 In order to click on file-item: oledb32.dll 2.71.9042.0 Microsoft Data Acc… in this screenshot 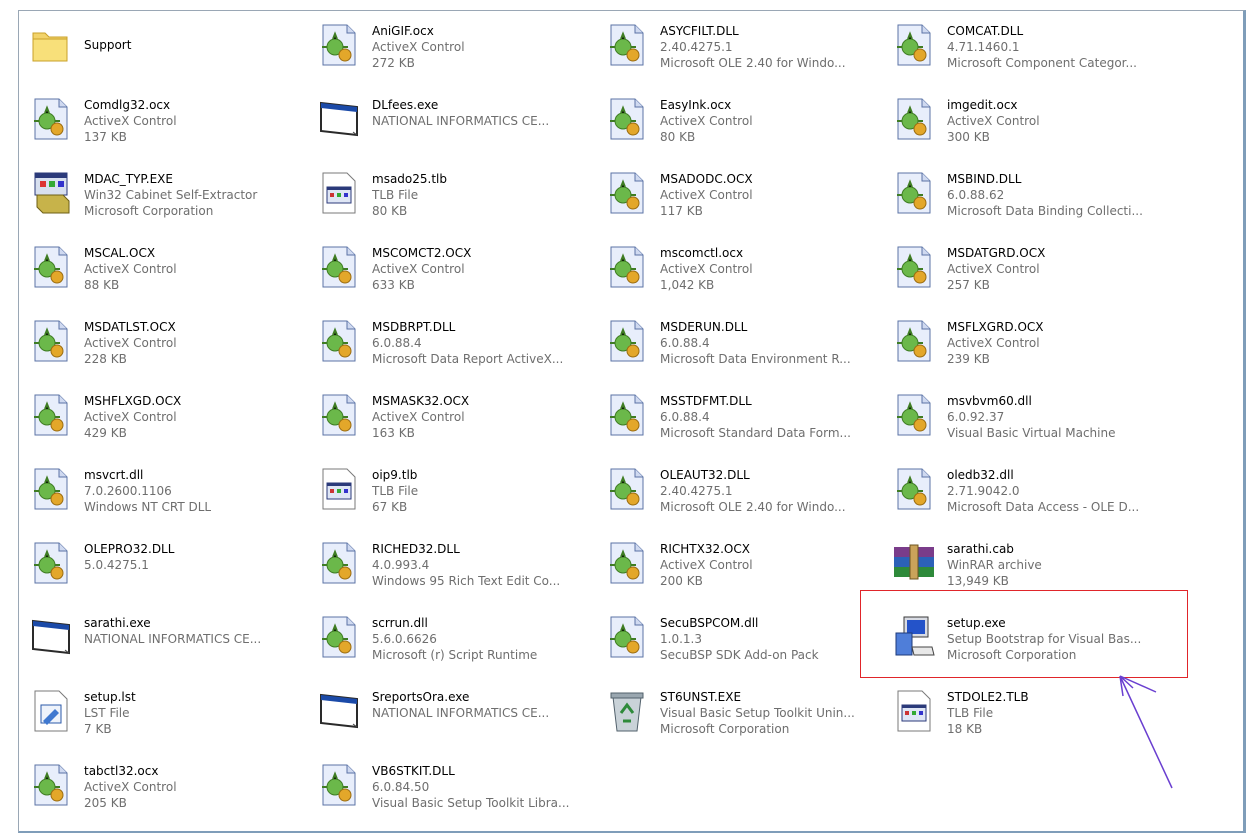, I will do `click(1030, 496)`.